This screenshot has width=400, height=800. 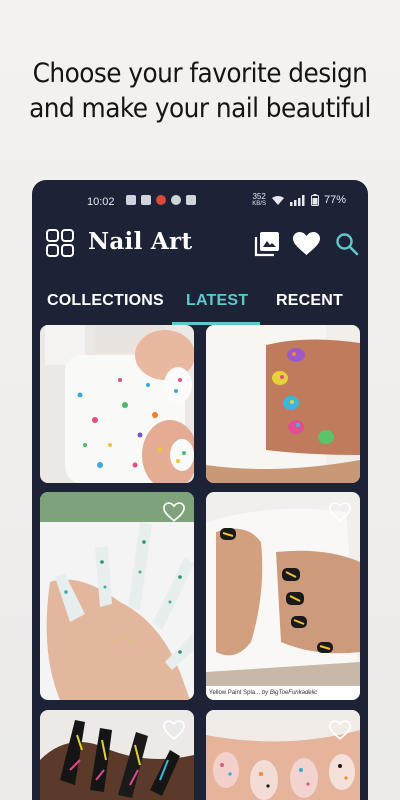 What do you see at coordinates (200, 201) in the screenshot?
I see `status-bar: 10:02 352 KB/S 77%` at bounding box center [200, 201].